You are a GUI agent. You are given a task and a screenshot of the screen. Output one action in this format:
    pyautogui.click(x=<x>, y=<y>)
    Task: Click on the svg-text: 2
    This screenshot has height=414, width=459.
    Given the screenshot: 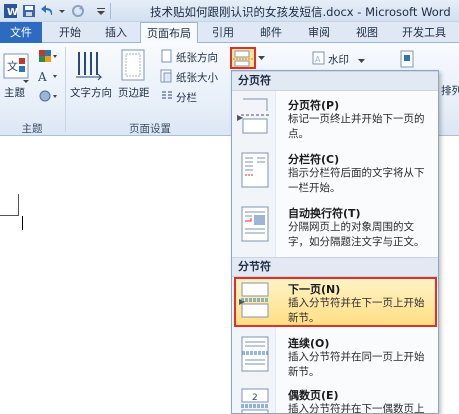 What is the action you would take?
    pyautogui.click(x=255, y=398)
    